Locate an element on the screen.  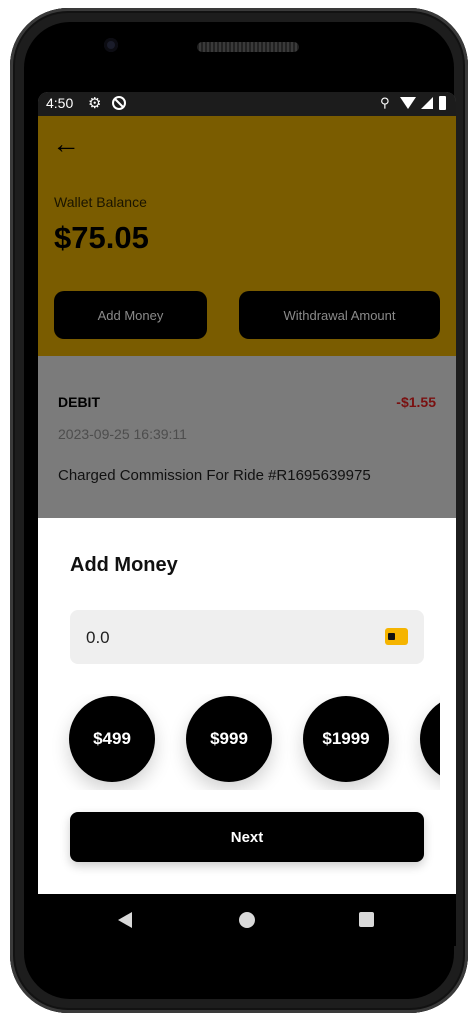
home-circle-icon is located at coordinates (247, 920).